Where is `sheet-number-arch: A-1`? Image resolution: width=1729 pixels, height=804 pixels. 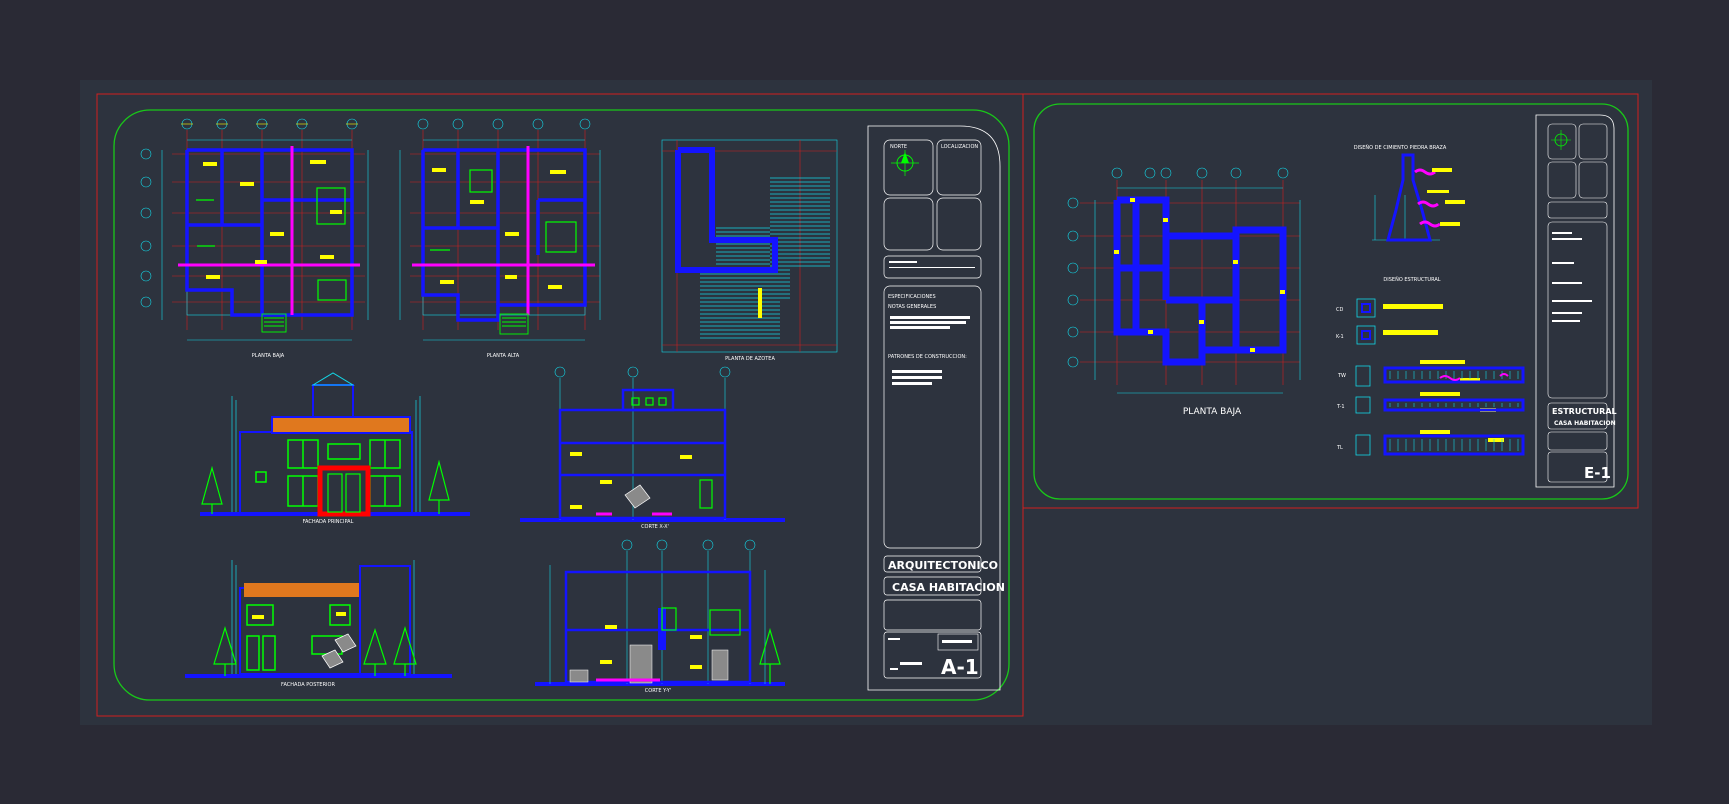 sheet-number-arch: A-1 is located at coordinates (960, 667).